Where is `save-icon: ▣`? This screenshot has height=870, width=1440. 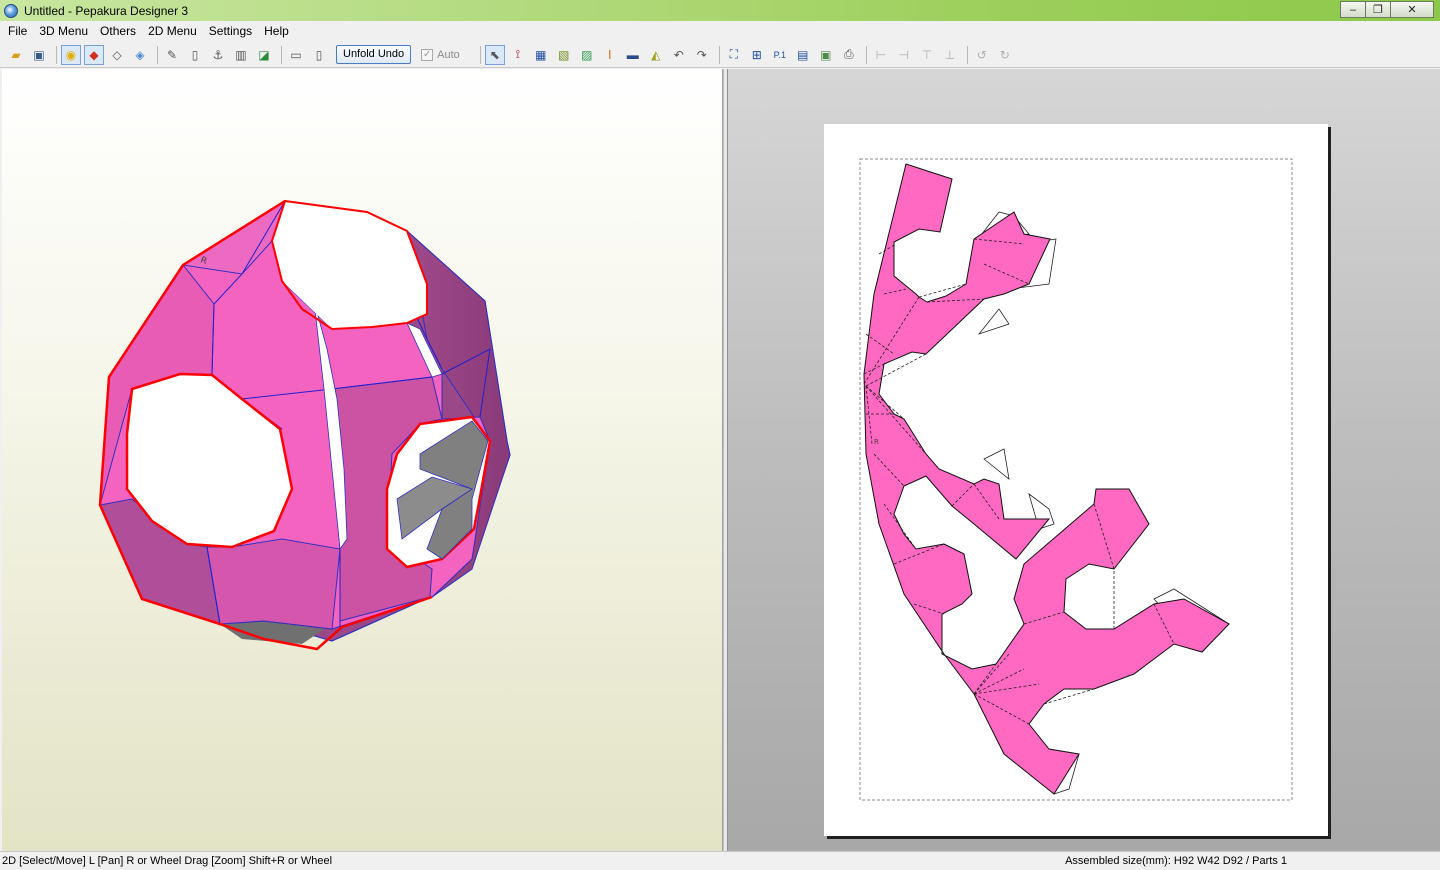
save-icon: ▣ is located at coordinates (39, 55).